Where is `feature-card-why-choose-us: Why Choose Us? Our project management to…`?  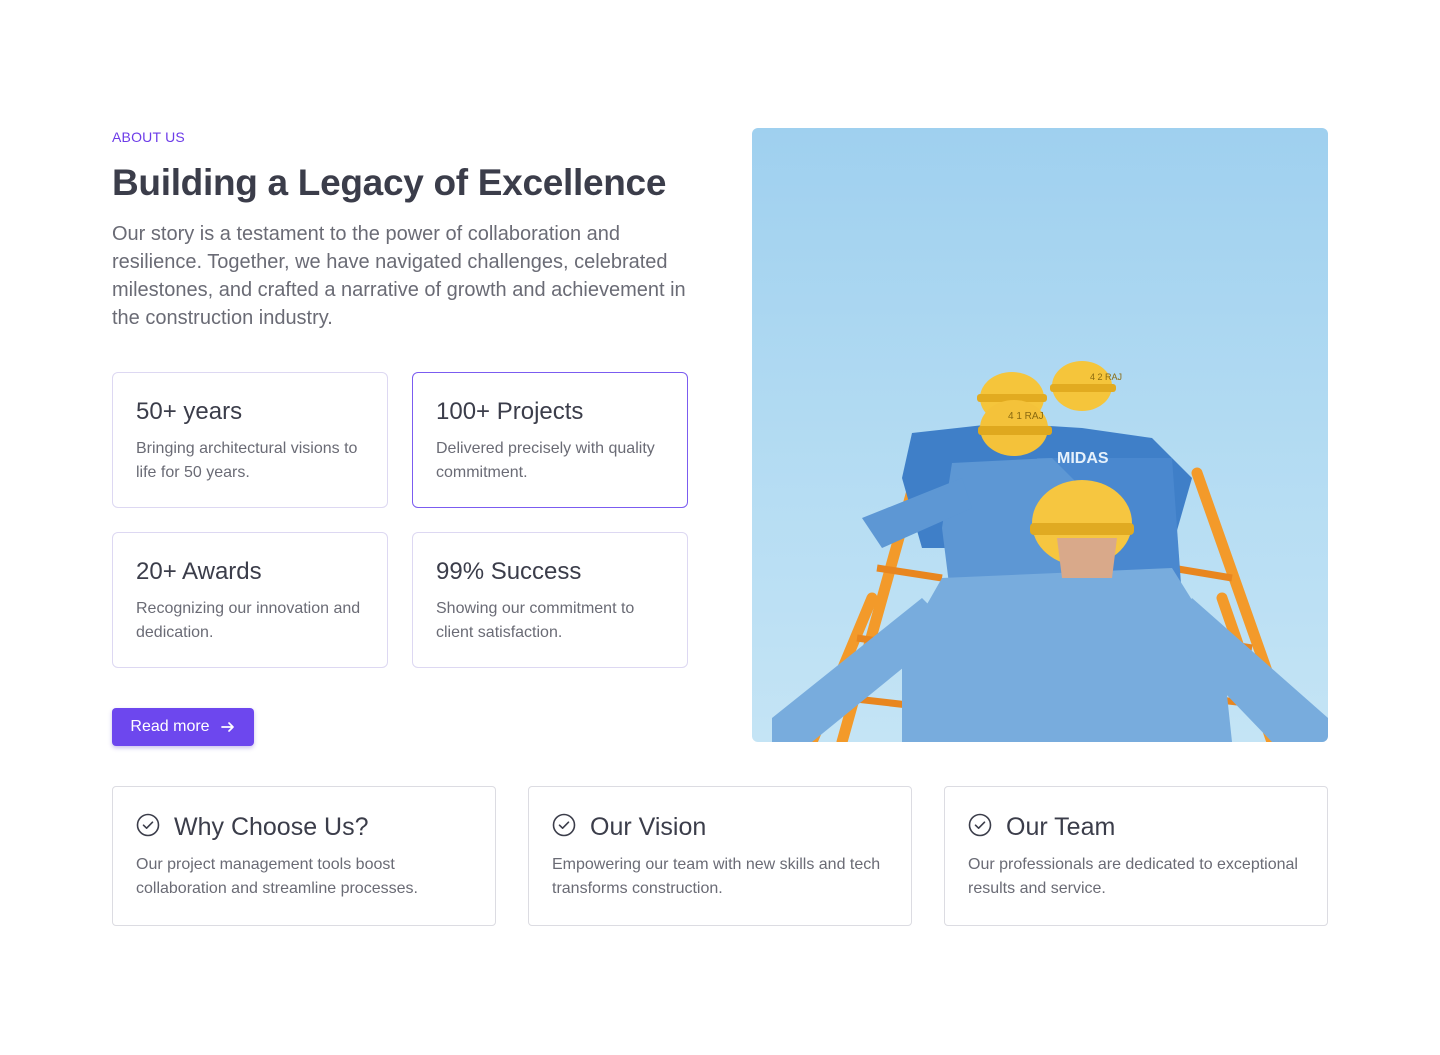 feature-card-why-choose-us: Why Choose Us? Our project management to… is located at coordinates (304, 856).